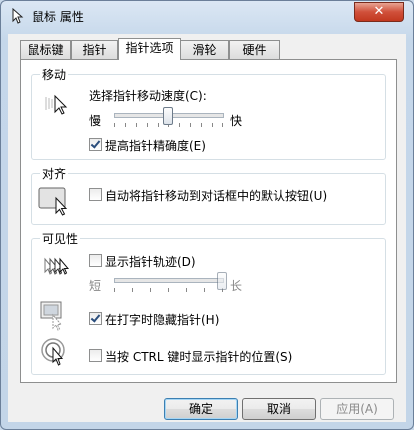  What do you see at coordinates (55, 316) in the screenshot?
I see `hide-while-typing-icon` at bounding box center [55, 316].